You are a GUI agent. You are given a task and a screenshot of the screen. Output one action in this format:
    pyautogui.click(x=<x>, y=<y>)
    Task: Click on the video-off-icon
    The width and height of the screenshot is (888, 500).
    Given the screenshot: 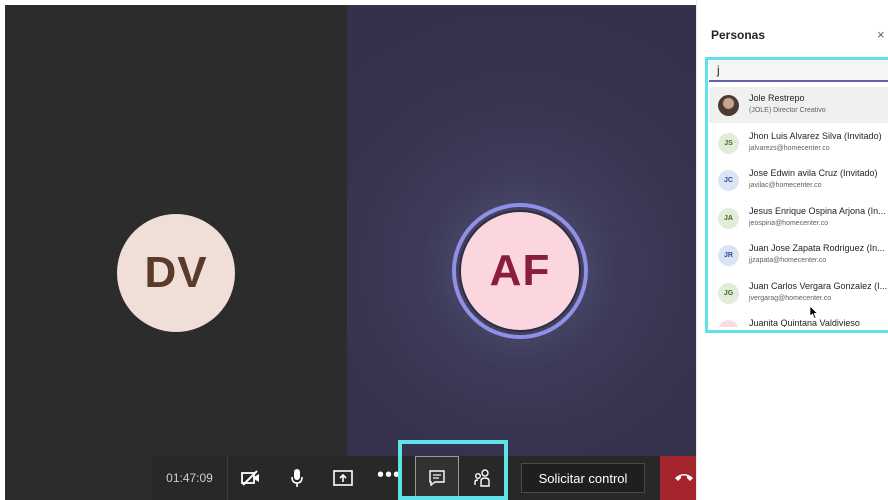 What is the action you would take?
    pyautogui.click(x=251, y=478)
    